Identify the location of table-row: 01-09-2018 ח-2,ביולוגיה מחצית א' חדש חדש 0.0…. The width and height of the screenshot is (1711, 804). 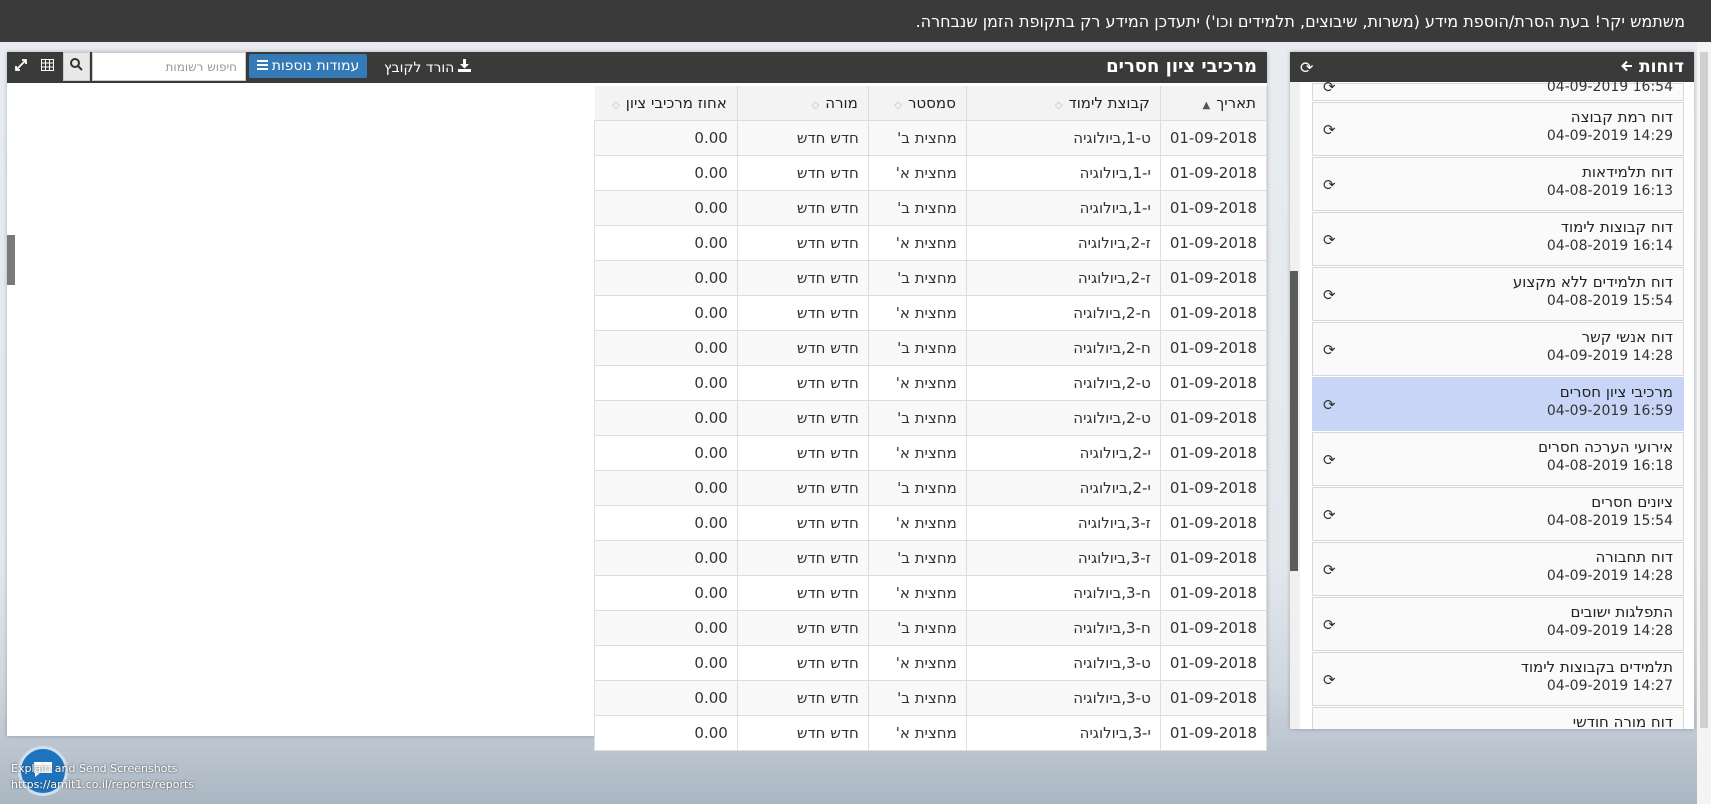
(931, 313).